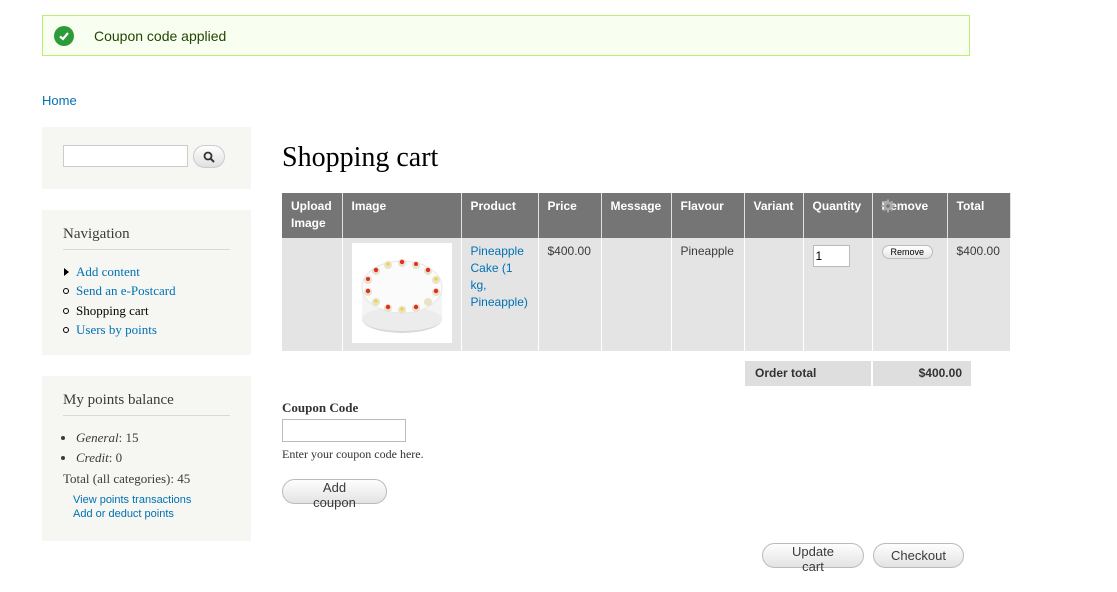 The height and width of the screenshot is (592, 1117). Describe the element at coordinates (499, 276) in the screenshot. I see `product-link: Pineapple Cake (1 kg, Pineapple)` at that location.